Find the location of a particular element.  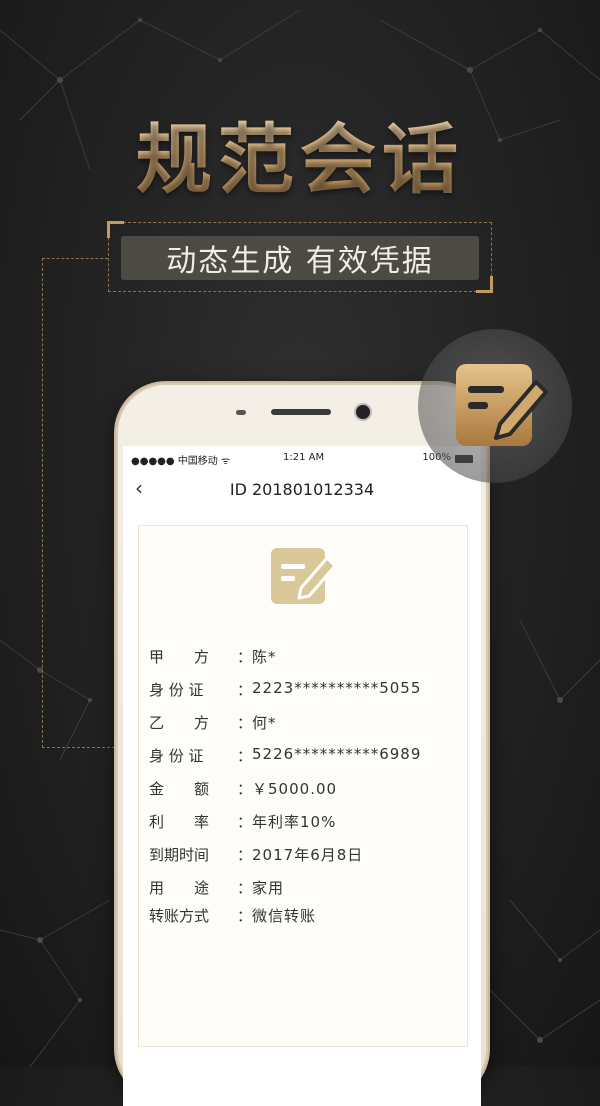

frame-corner is located at coordinates (115, 229).